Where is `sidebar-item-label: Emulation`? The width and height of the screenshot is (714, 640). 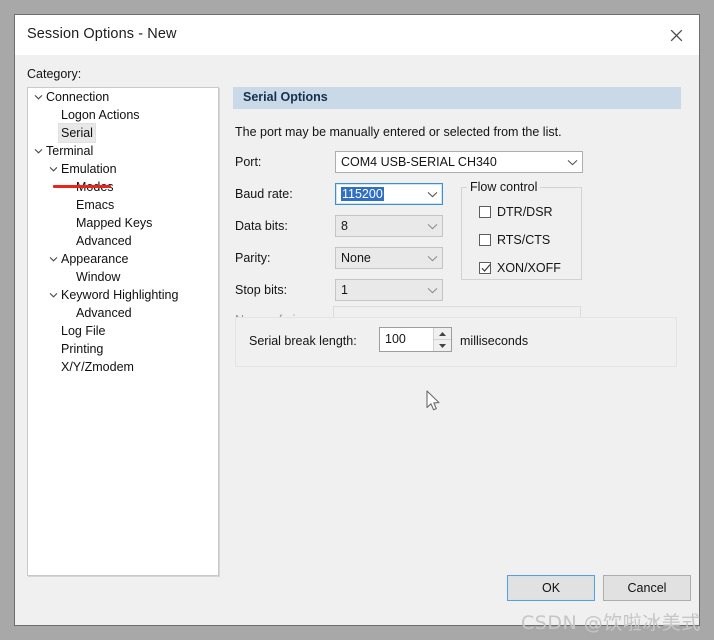
sidebar-item-label: Emulation is located at coordinates (89, 169).